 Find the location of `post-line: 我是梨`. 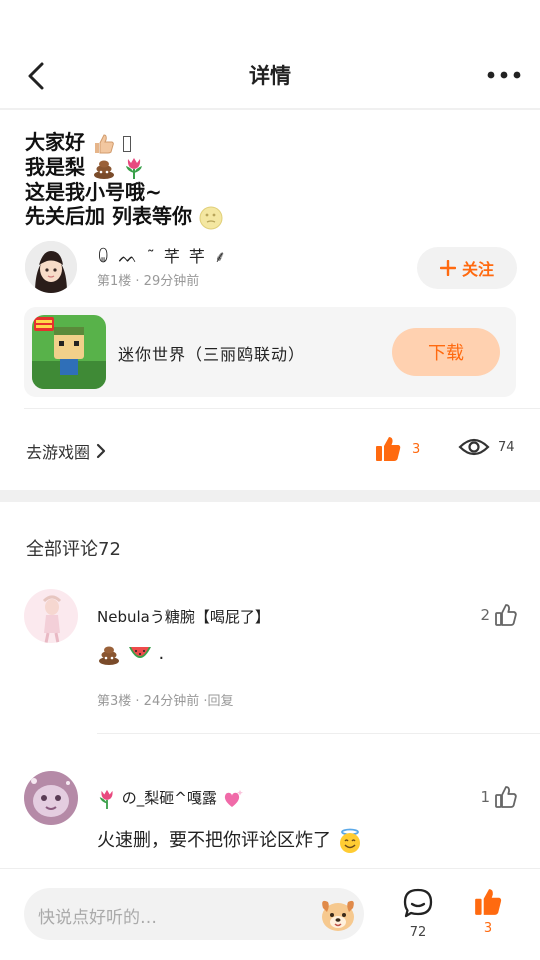

post-line: 我是梨 is located at coordinates (124, 168).